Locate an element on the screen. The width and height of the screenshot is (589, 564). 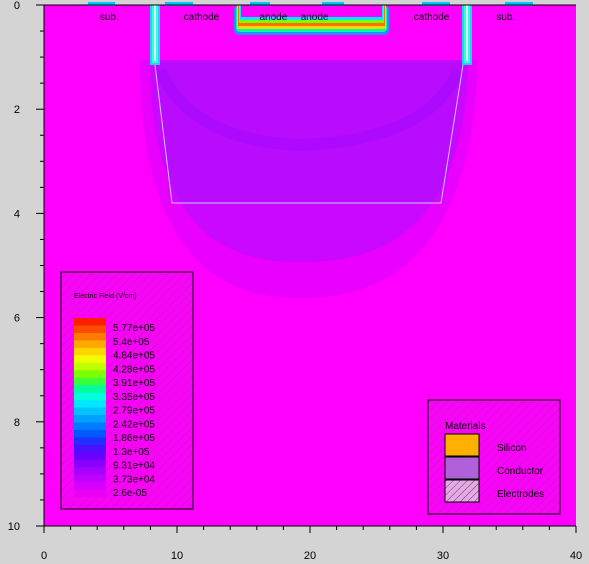
materials-legend: Materials Silicon Conductor Electrodes is located at coordinates (494, 457).